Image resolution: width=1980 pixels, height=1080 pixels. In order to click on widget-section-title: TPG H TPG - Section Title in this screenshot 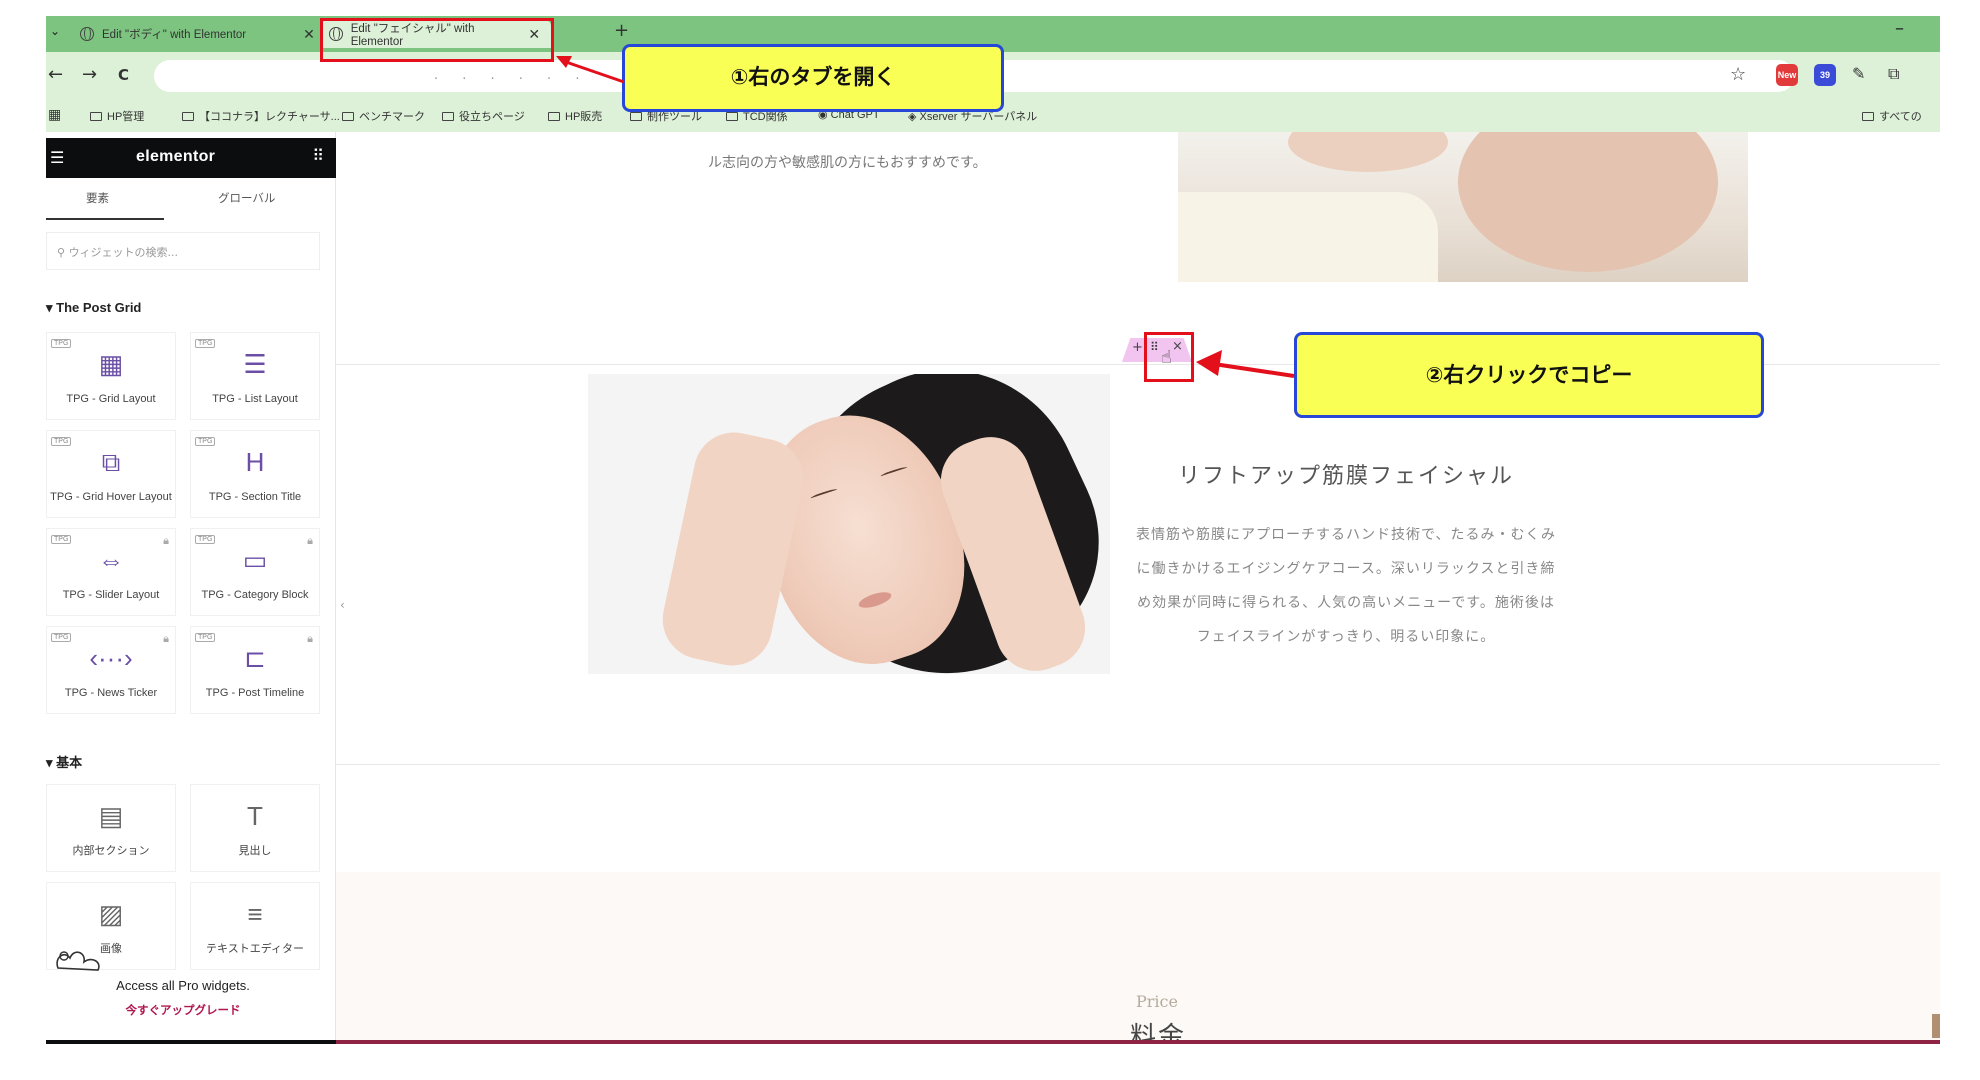, I will do `click(255, 474)`.